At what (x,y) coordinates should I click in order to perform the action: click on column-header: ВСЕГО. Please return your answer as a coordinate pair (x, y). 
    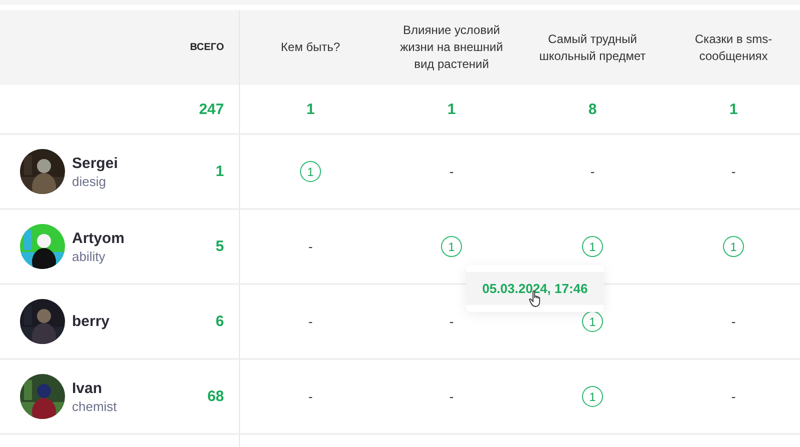
    Looking at the image, I should click on (207, 47).